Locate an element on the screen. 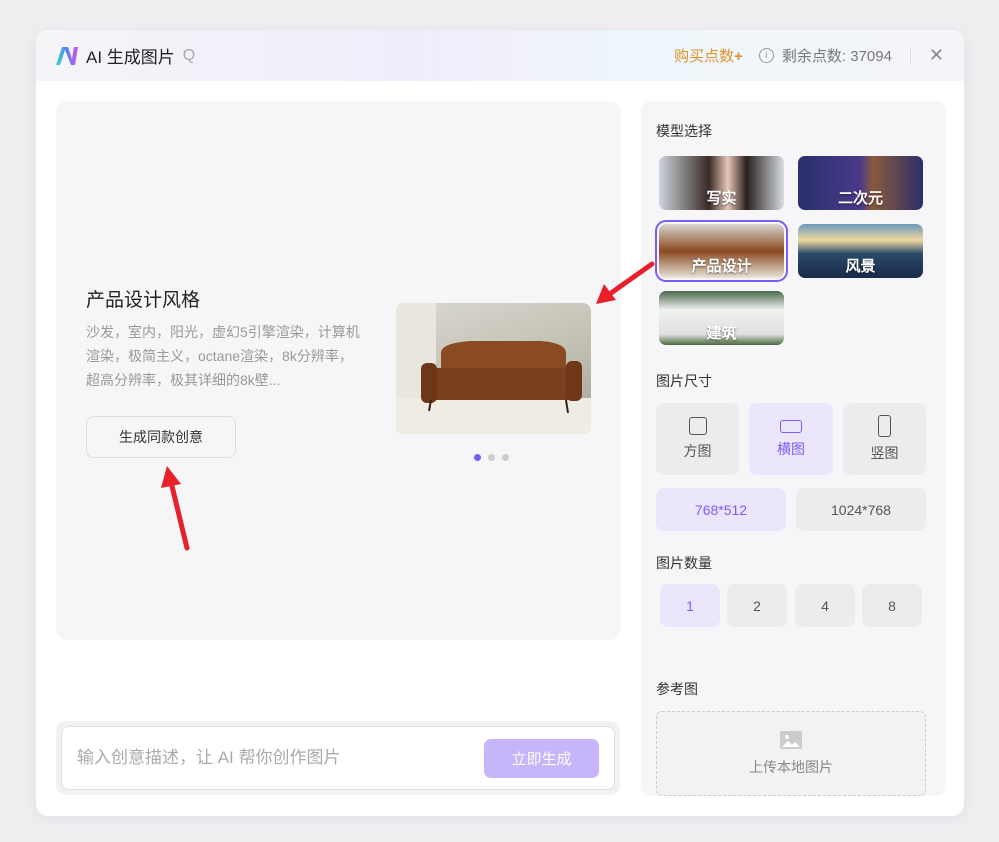  shape-square-button: 方图 is located at coordinates (697, 439).